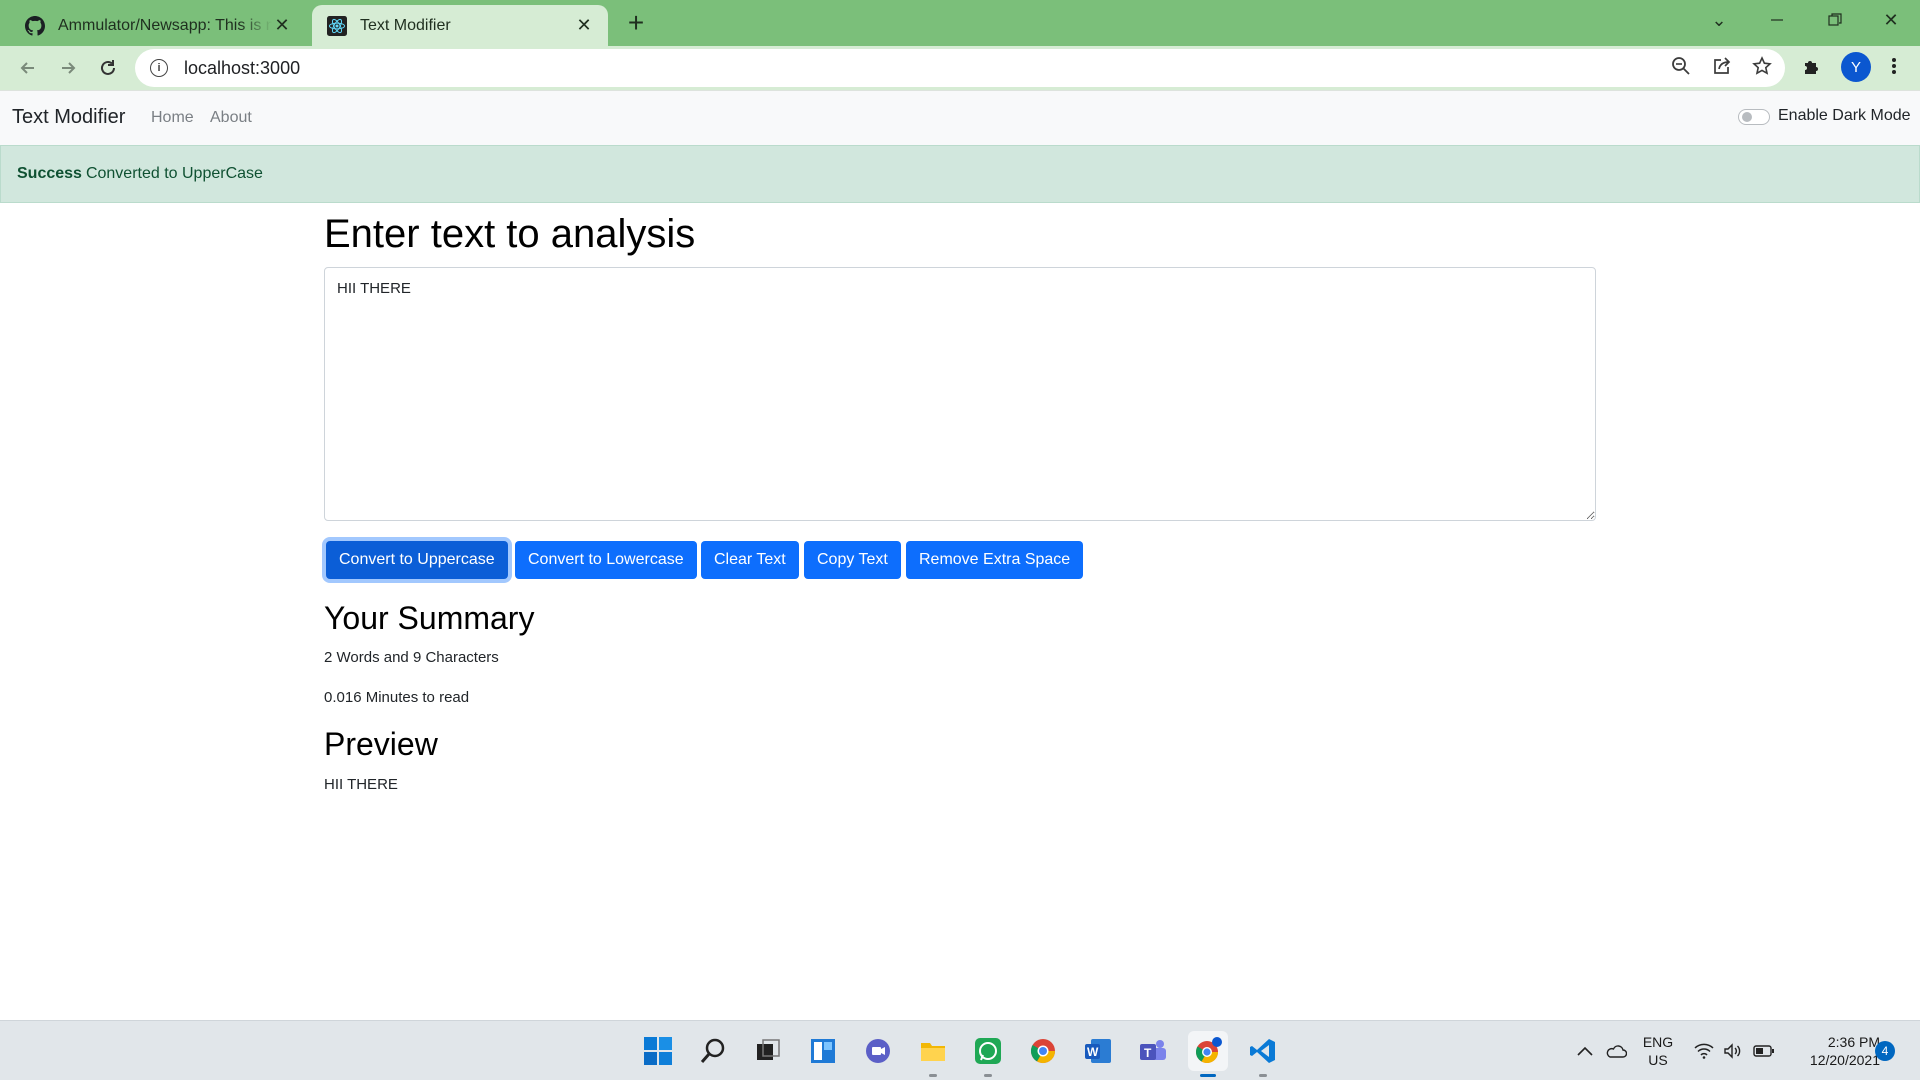 The image size is (1920, 1080). Describe the element at coordinates (995, 560) in the screenshot. I see `remove-extra-space-button: Remove Extra Space` at that location.